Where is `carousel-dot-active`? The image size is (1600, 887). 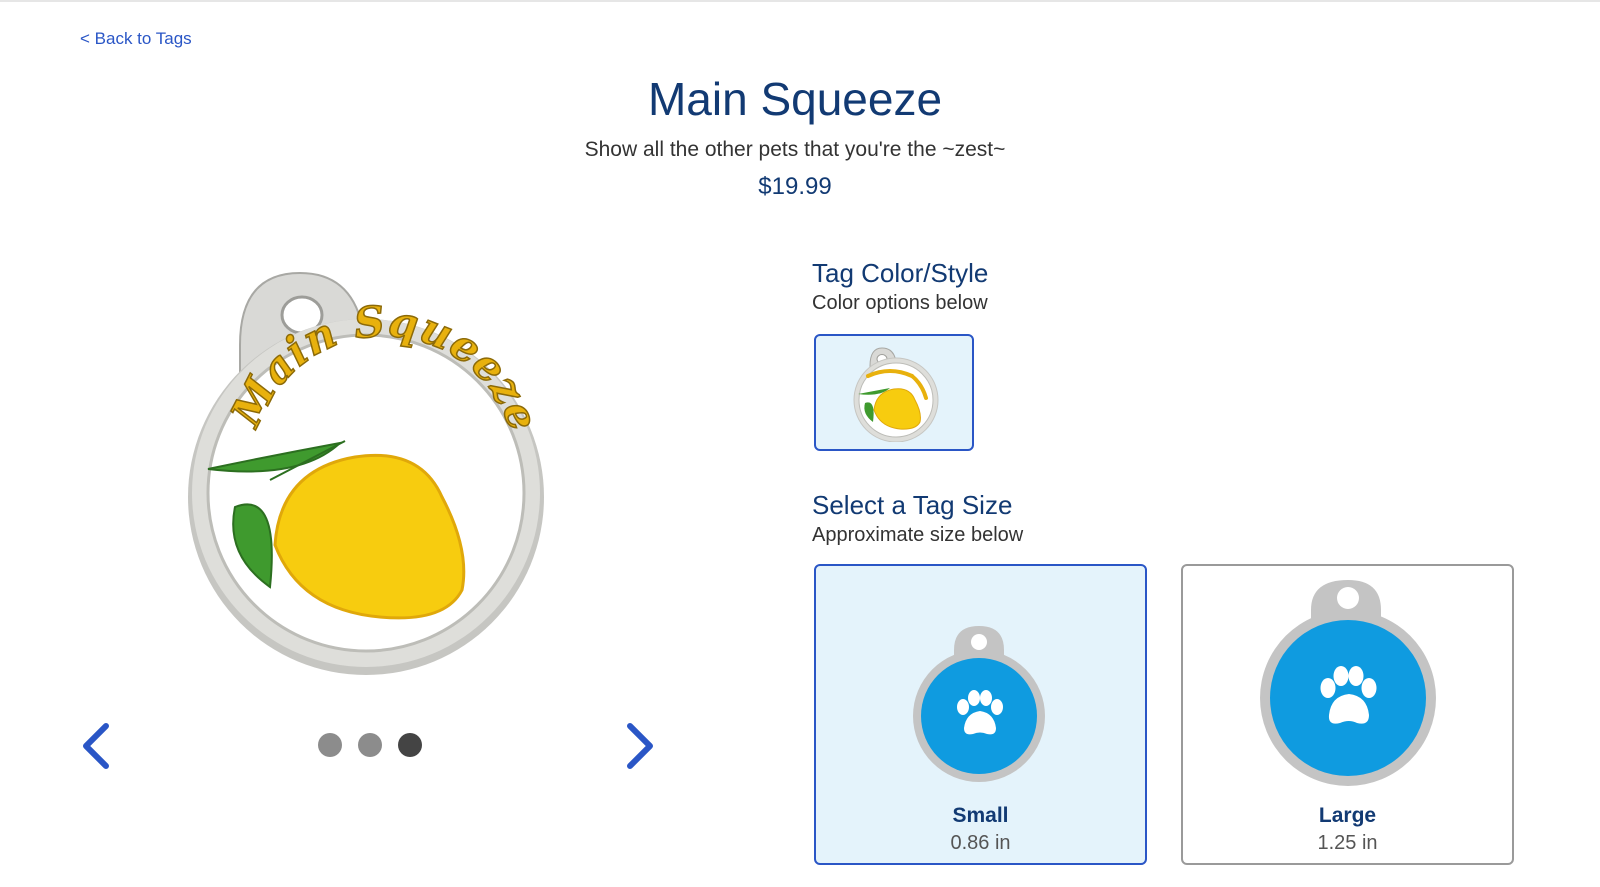 carousel-dot-active is located at coordinates (410, 745).